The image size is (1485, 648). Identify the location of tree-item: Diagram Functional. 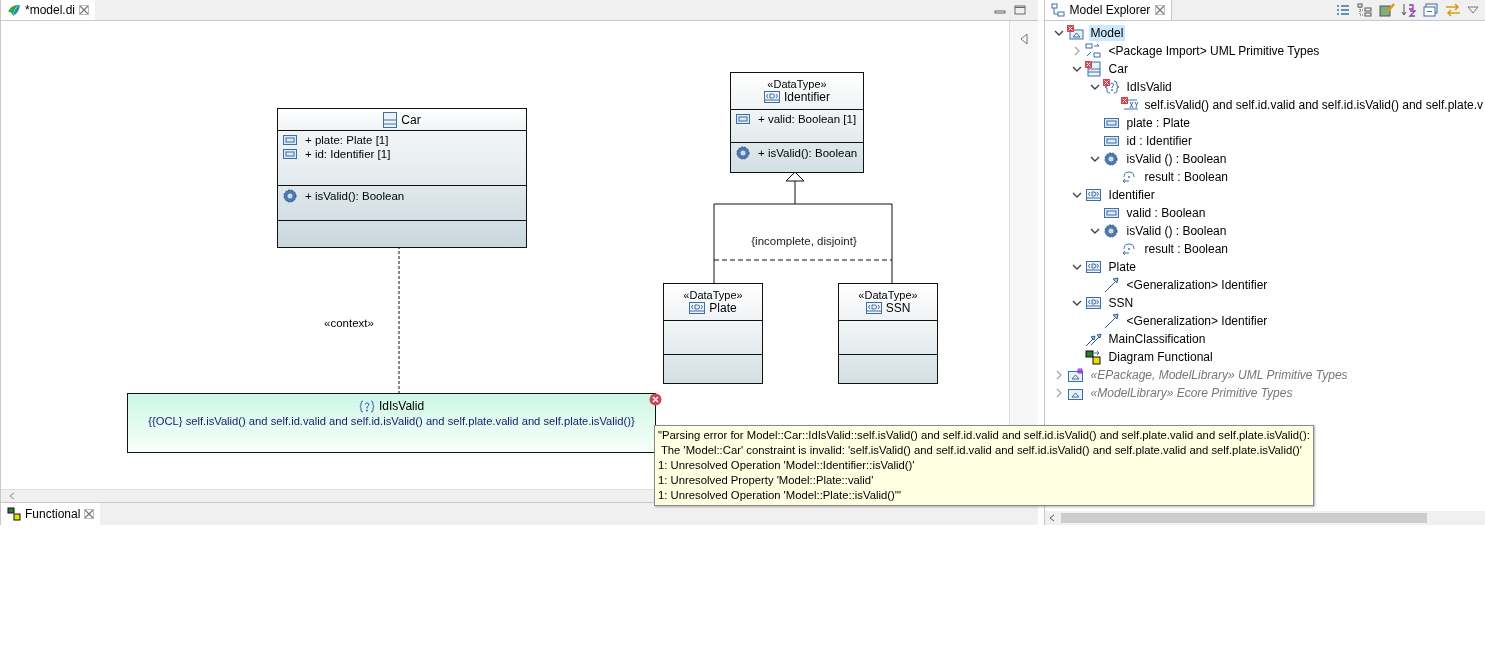
(1160, 357).